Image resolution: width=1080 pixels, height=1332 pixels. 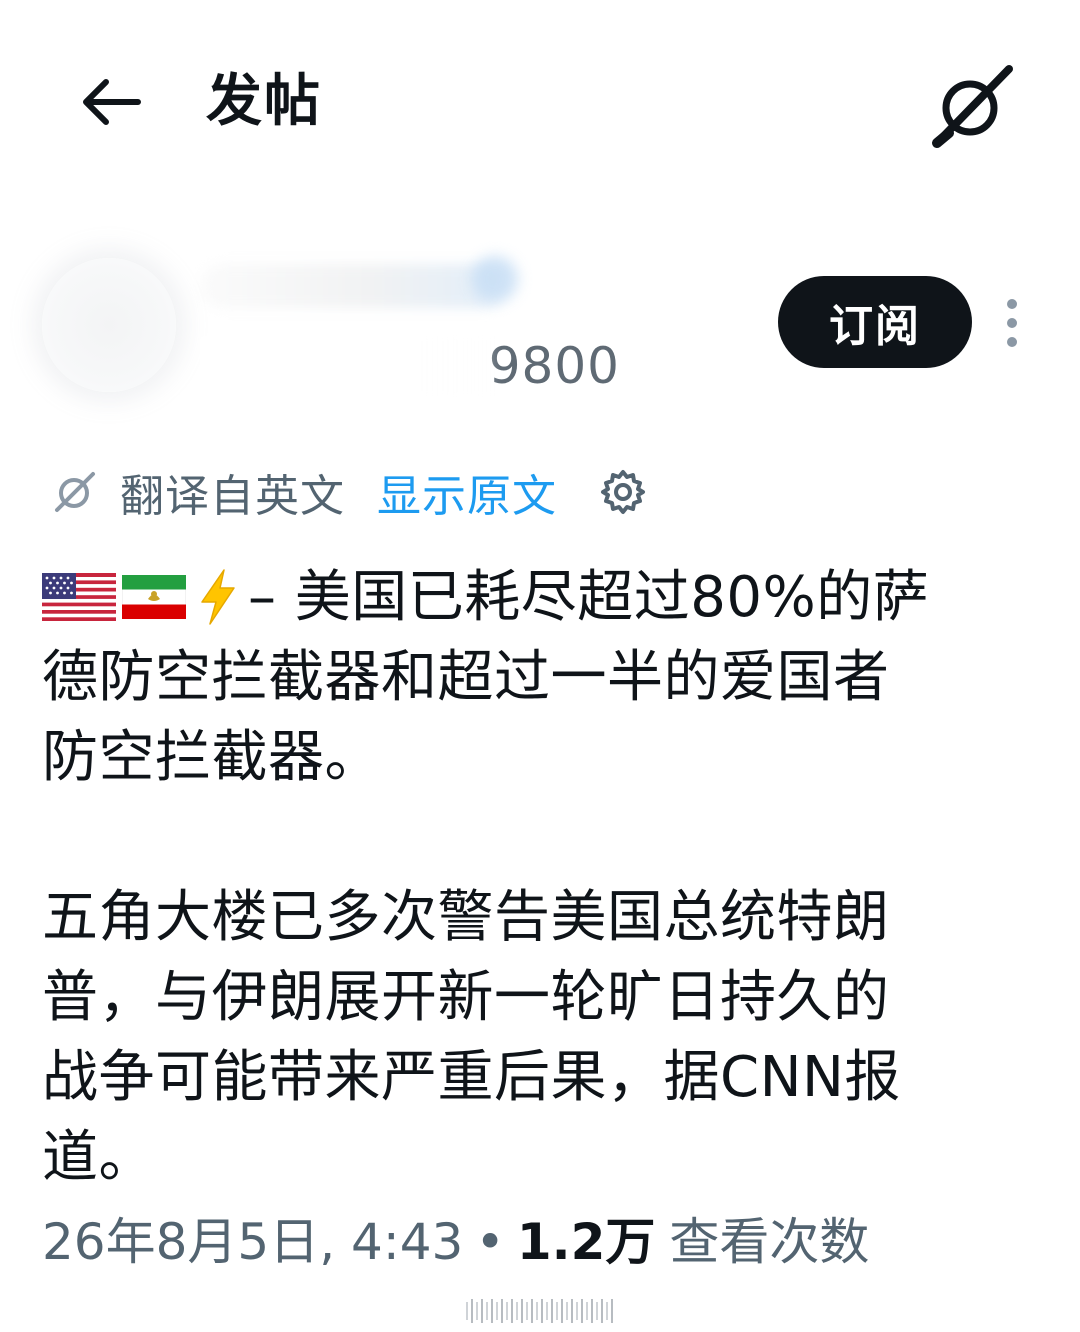 What do you see at coordinates (350, 366) in the screenshot?
I see `handle-redaction` at bounding box center [350, 366].